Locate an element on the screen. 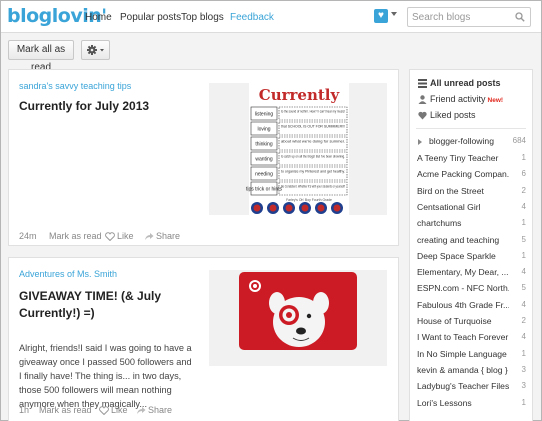 This screenshot has width=542, height=421. thumb-row-label: tips trick or hints is located at coordinates (264, 190).